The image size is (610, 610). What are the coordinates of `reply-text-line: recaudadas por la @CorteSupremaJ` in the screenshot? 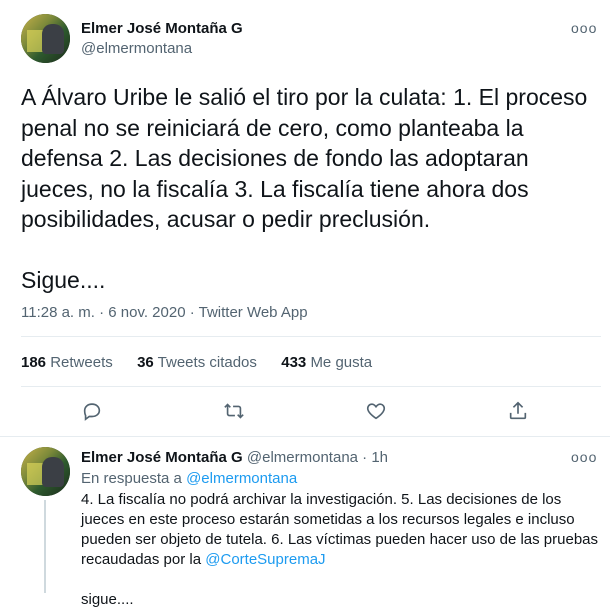 It's located at (203, 559).